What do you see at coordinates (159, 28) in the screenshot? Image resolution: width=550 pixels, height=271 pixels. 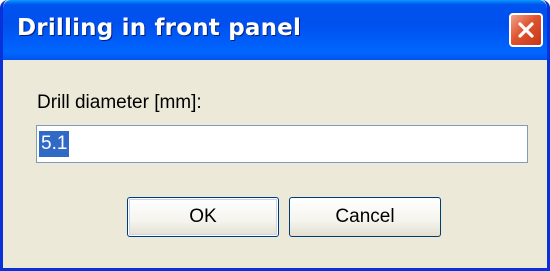 I see `dialog-title: Drilling in front panel` at bounding box center [159, 28].